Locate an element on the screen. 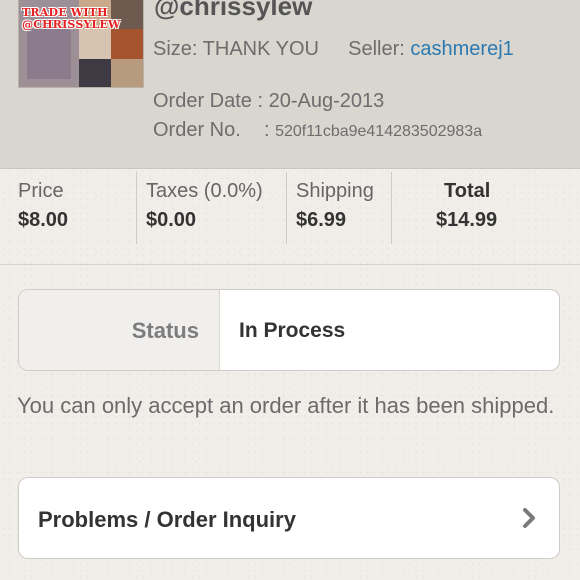 The height and width of the screenshot is (580, 580). order-number-line: Order No. : 520f11cba9e414283502983a is located at coordinates (317, 130).